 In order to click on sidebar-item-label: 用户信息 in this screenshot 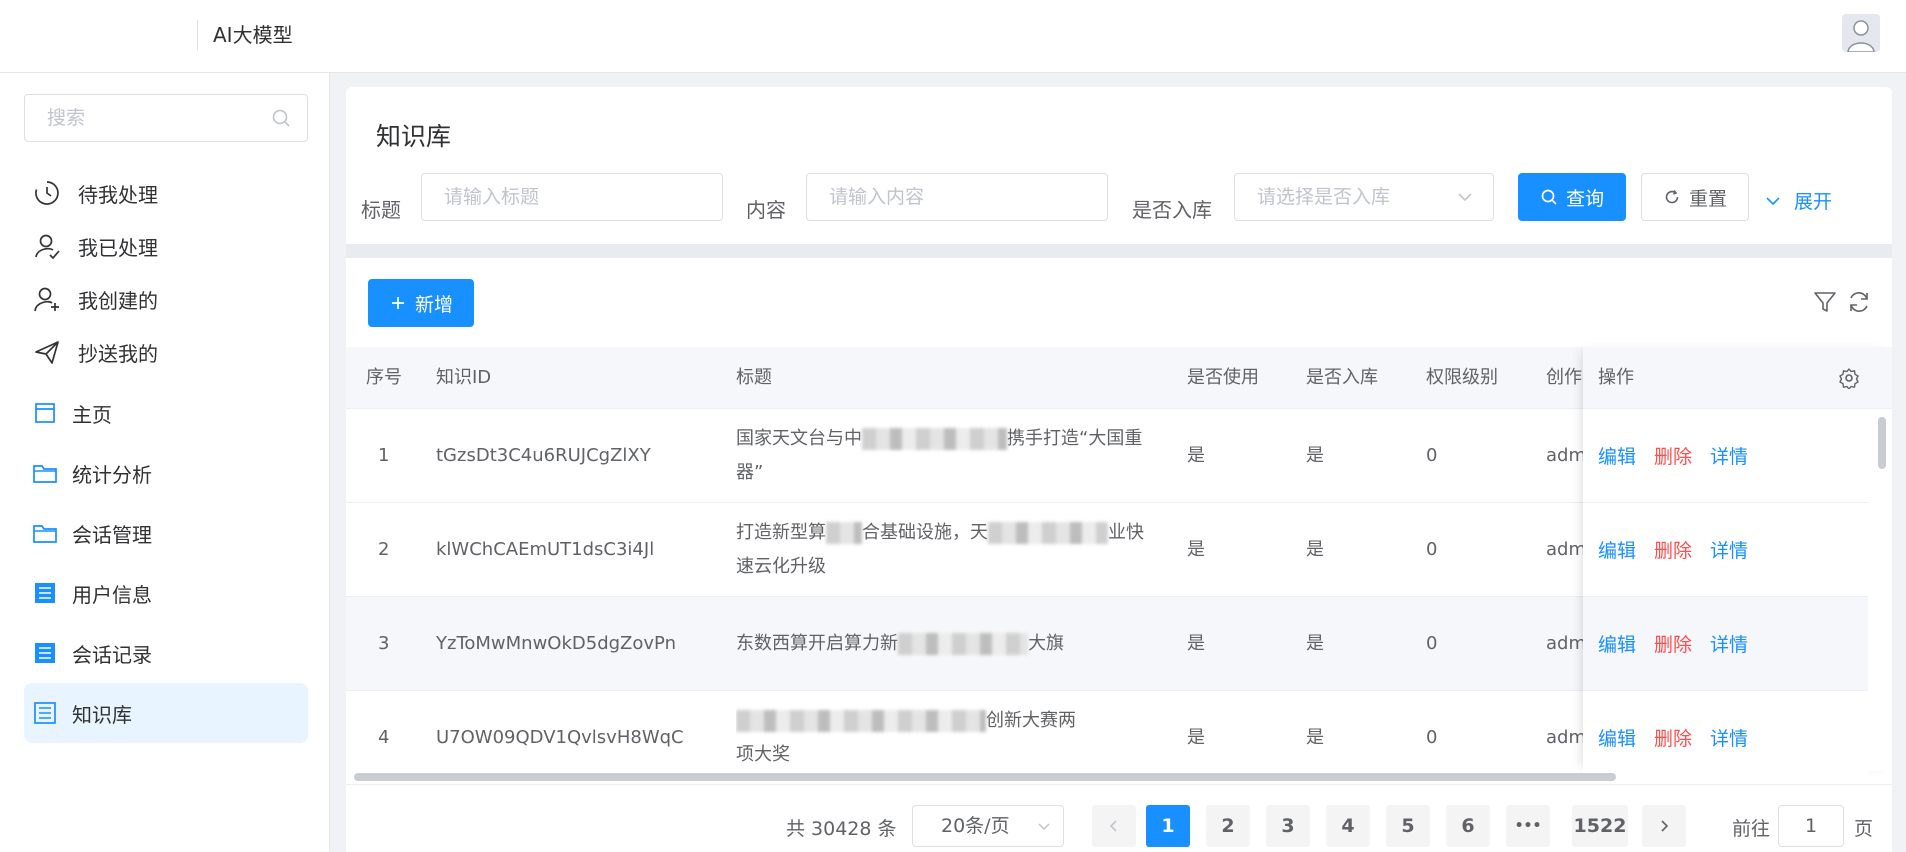, I will do `click(112, 594)`.